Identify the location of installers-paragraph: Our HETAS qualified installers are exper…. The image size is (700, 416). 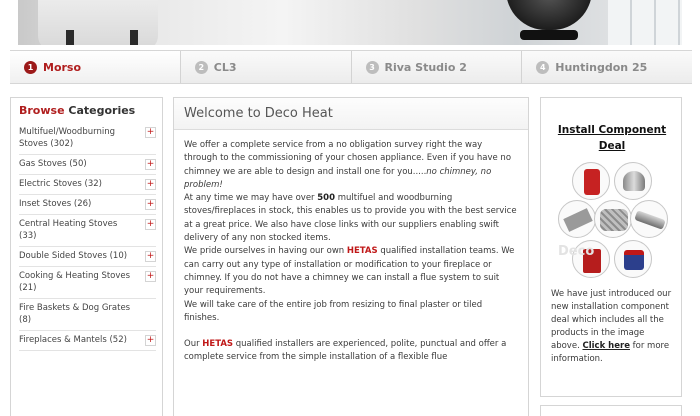
(351, 351).